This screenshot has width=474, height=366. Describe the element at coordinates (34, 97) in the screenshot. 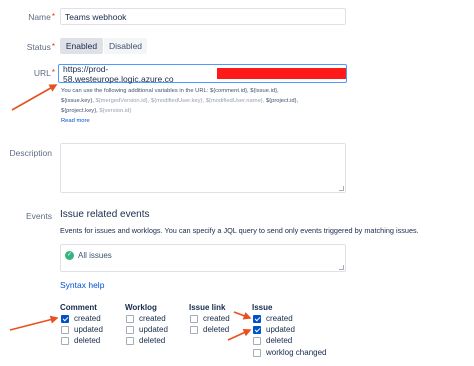

I see `url-arrow` at that location.